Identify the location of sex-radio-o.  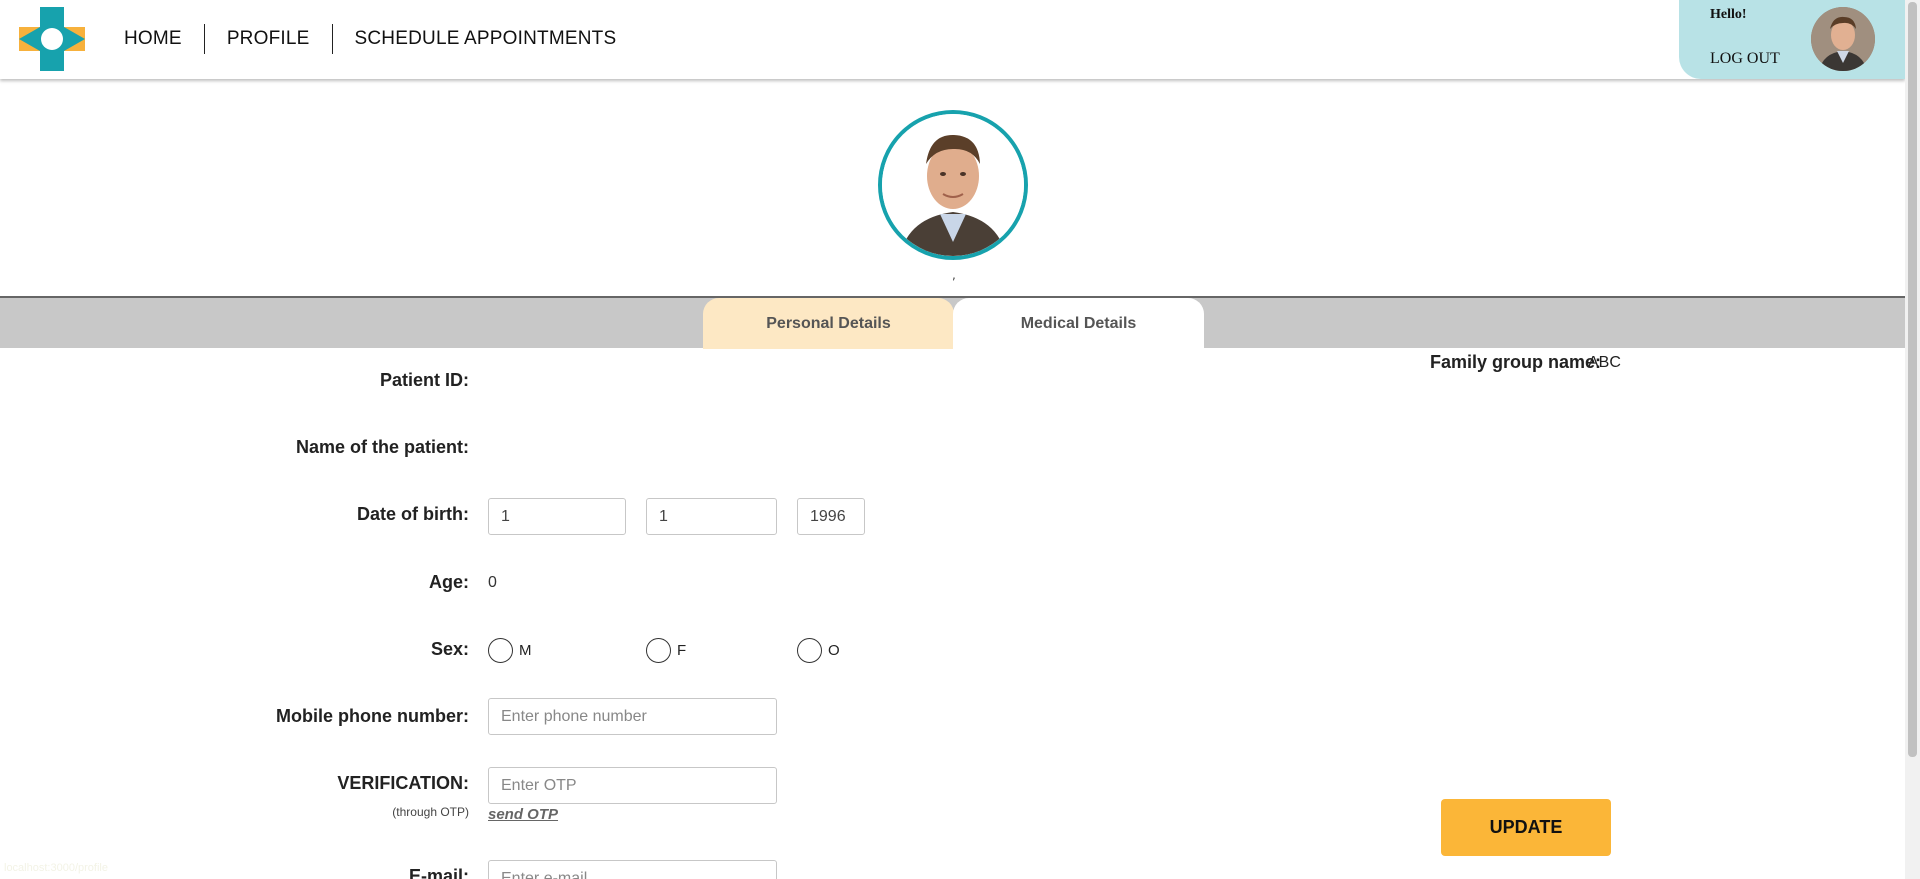
(809, 650).